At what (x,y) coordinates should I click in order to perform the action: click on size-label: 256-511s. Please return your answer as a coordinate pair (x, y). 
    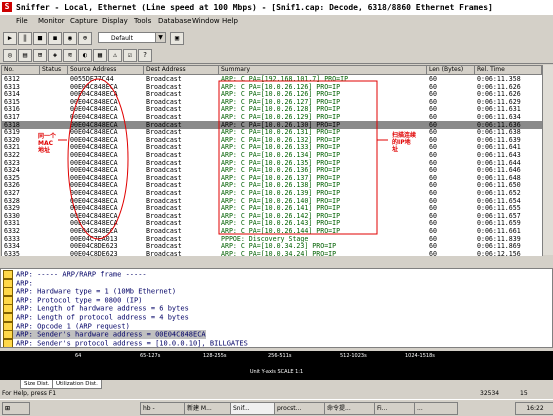
    Looking at the image, I should click on (280, 356).